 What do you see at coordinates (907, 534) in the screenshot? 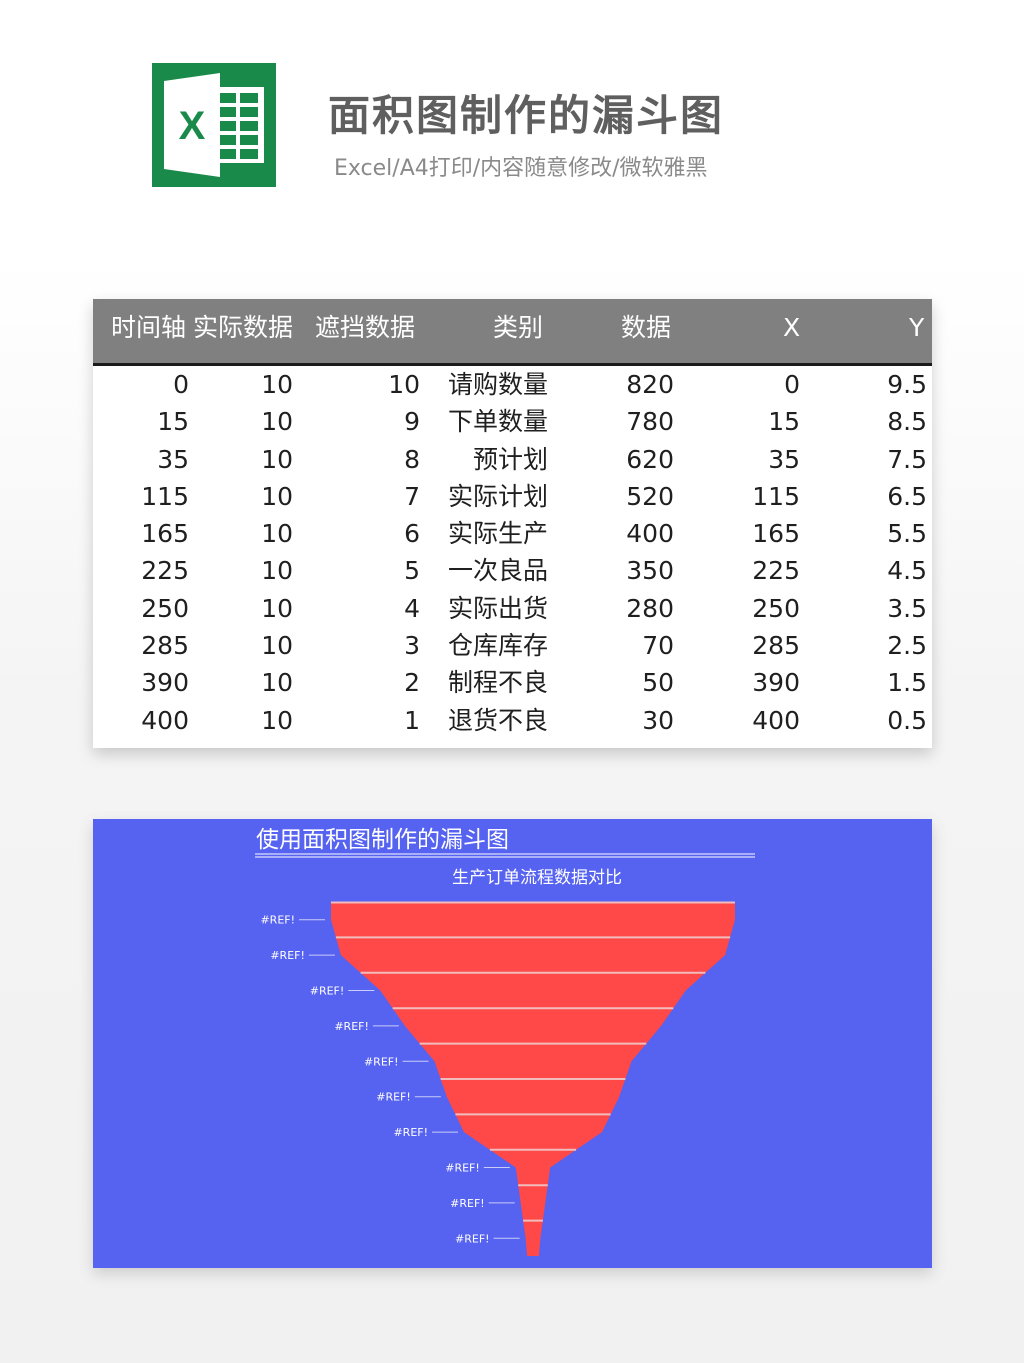
I see `cell-y: 5.5` at bounding box center [907, 534].